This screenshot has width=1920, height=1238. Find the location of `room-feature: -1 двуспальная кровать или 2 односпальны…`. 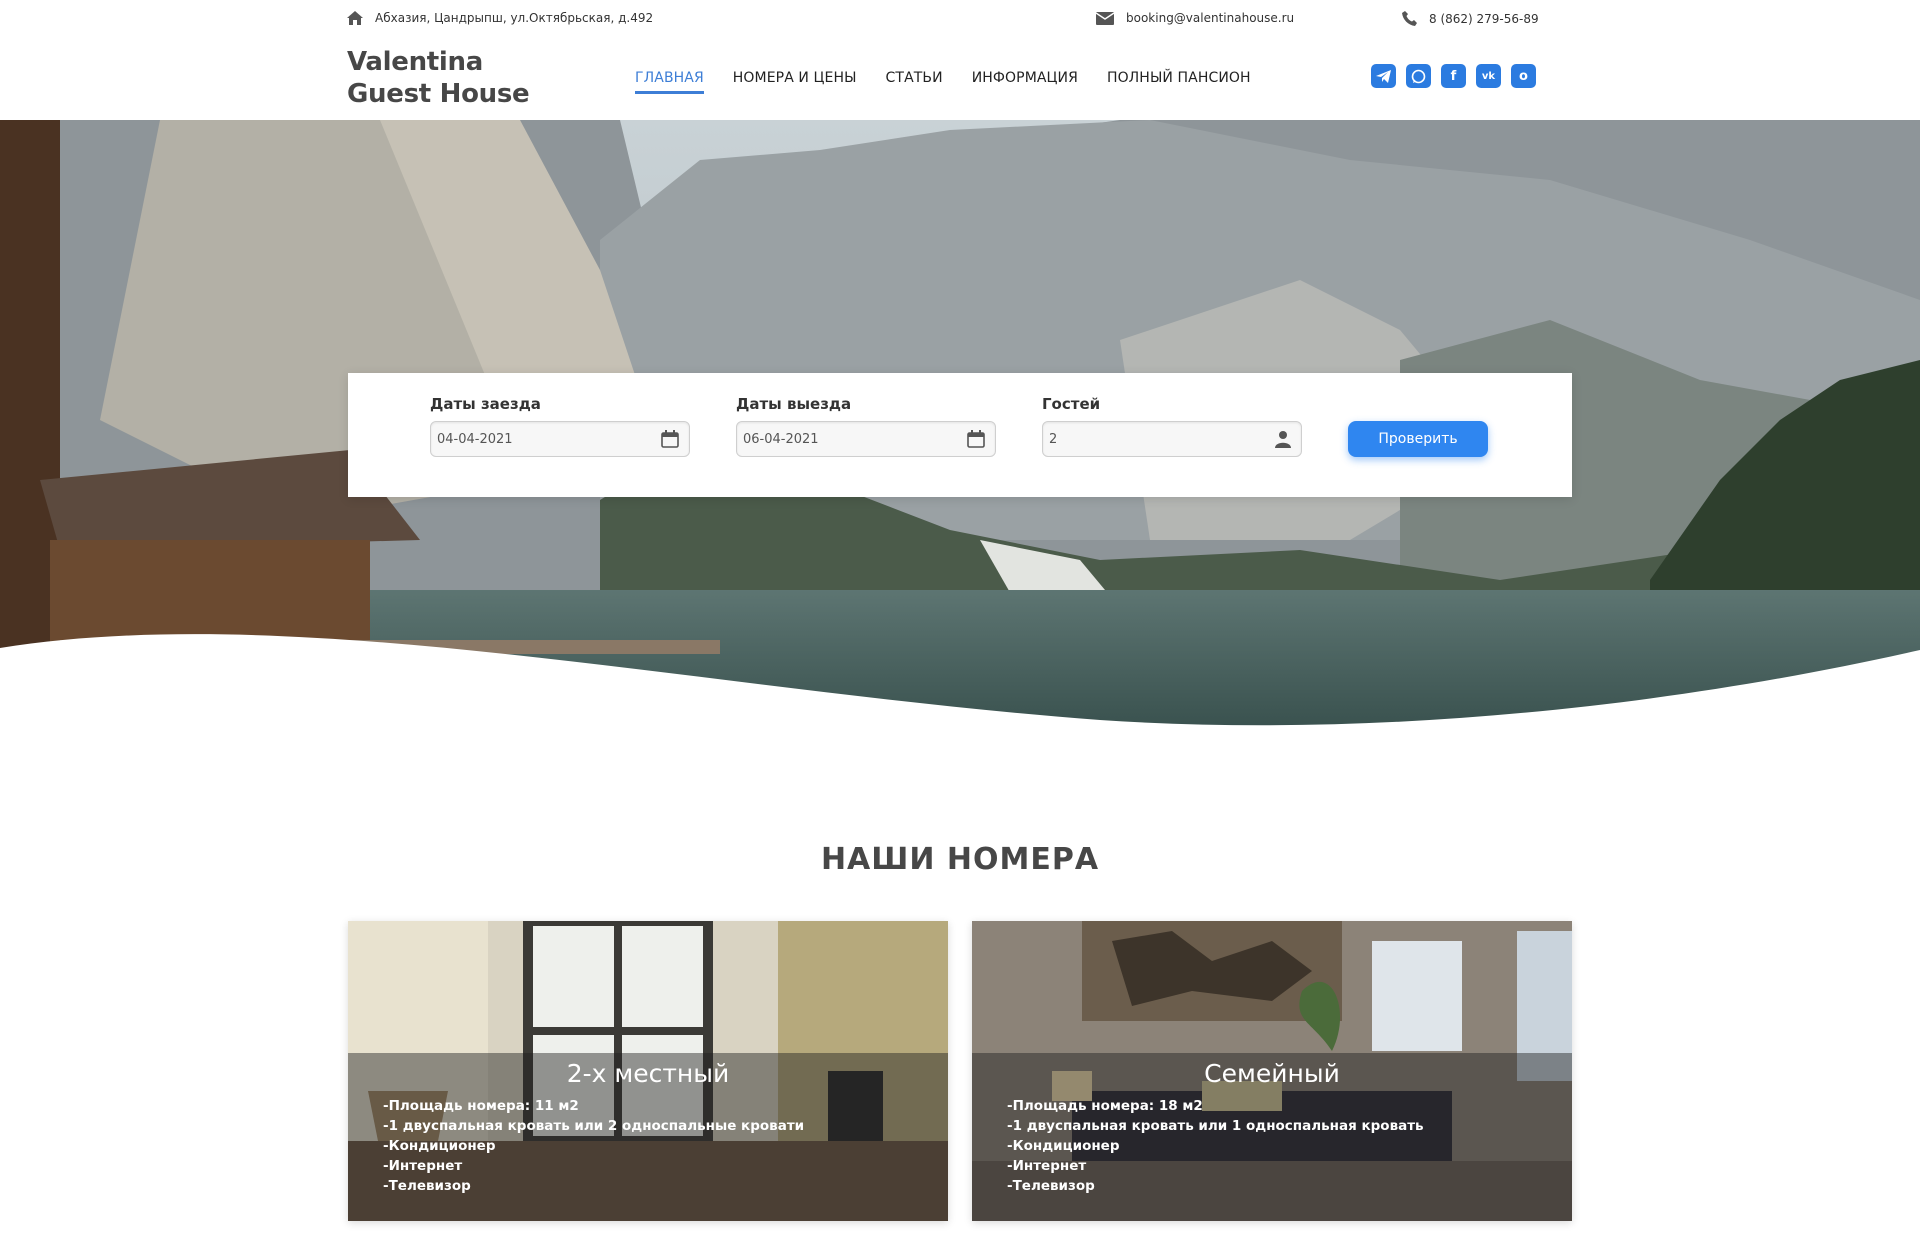

room-feature: -1 двуспальная кровать или 2 односпальны… is located at coordinates (594, 1126).